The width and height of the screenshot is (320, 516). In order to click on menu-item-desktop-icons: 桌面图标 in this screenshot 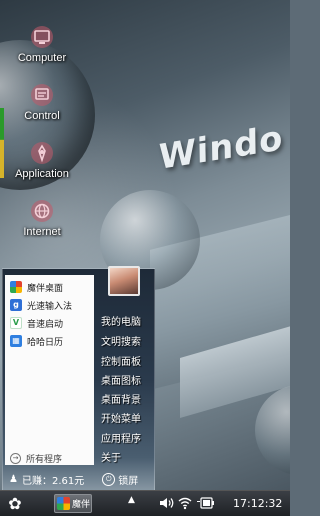, I will do `click(121, 379)`.